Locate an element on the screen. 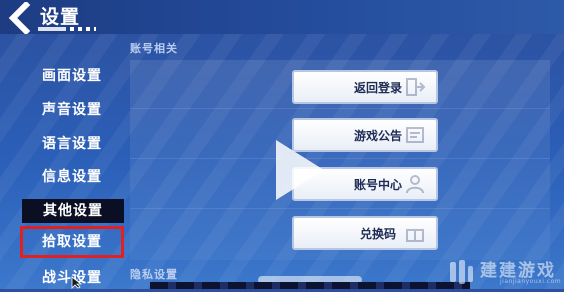 This screenshot has width=564, height=292. sidebar-item-other: 其他设置 is located at coordinates (73, 211).